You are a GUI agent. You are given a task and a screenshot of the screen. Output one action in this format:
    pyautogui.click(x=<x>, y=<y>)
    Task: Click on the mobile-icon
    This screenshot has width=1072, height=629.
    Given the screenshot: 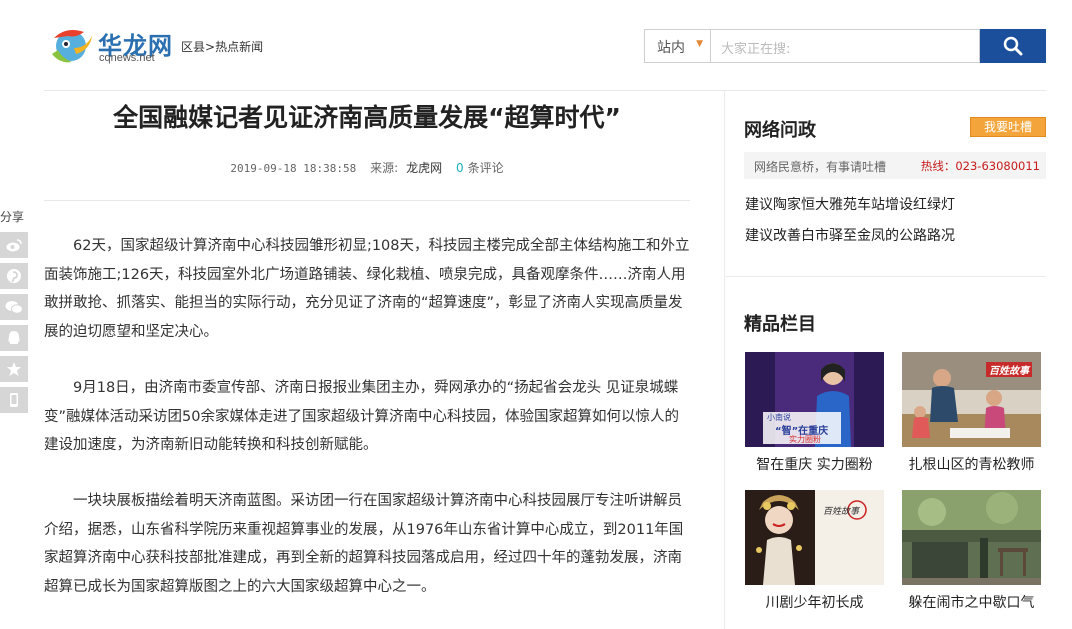 What is the action you would take?
    pyautogui.click(x=14, y=400)
    